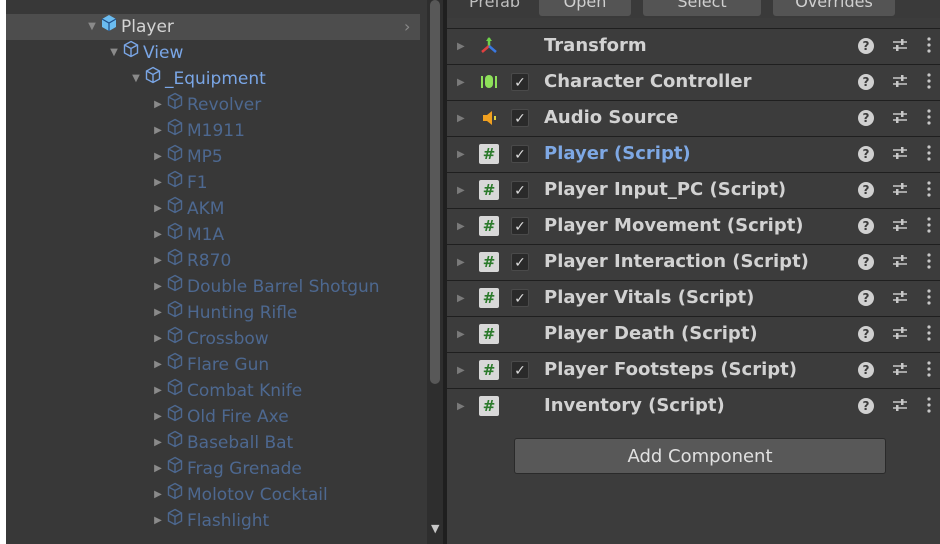 The height and width of the screenshot is (544, 940). What do you see at coordinates (693, 190) in the screenshot?
I see `component-header: ▶ # ✓ Player Input_PC (Script)?` at bounding box center [693, 190].